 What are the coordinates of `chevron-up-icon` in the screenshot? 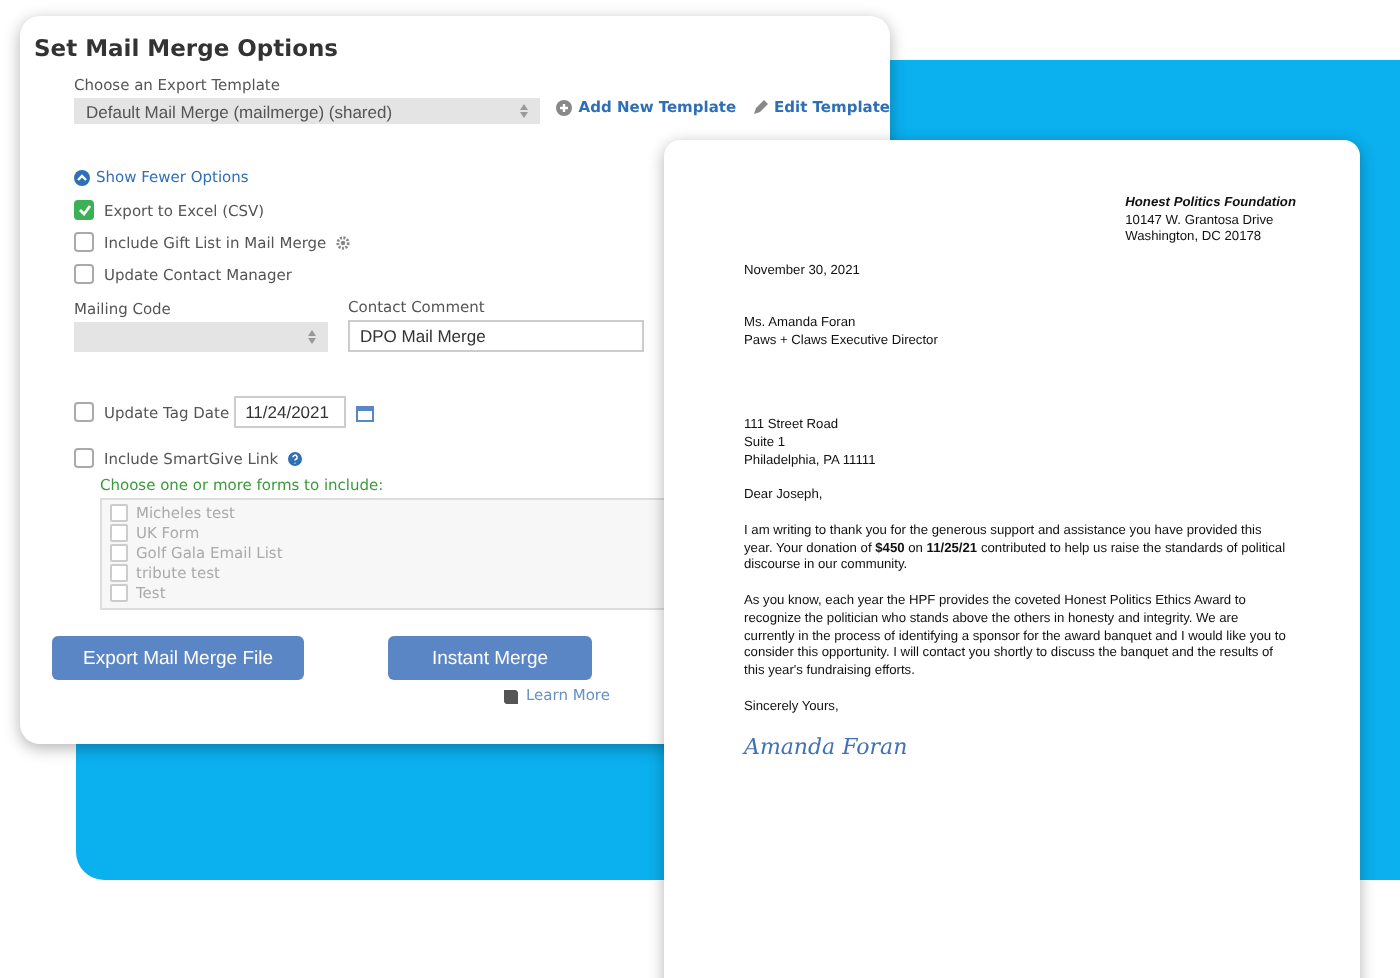 It's located at (82, 177).